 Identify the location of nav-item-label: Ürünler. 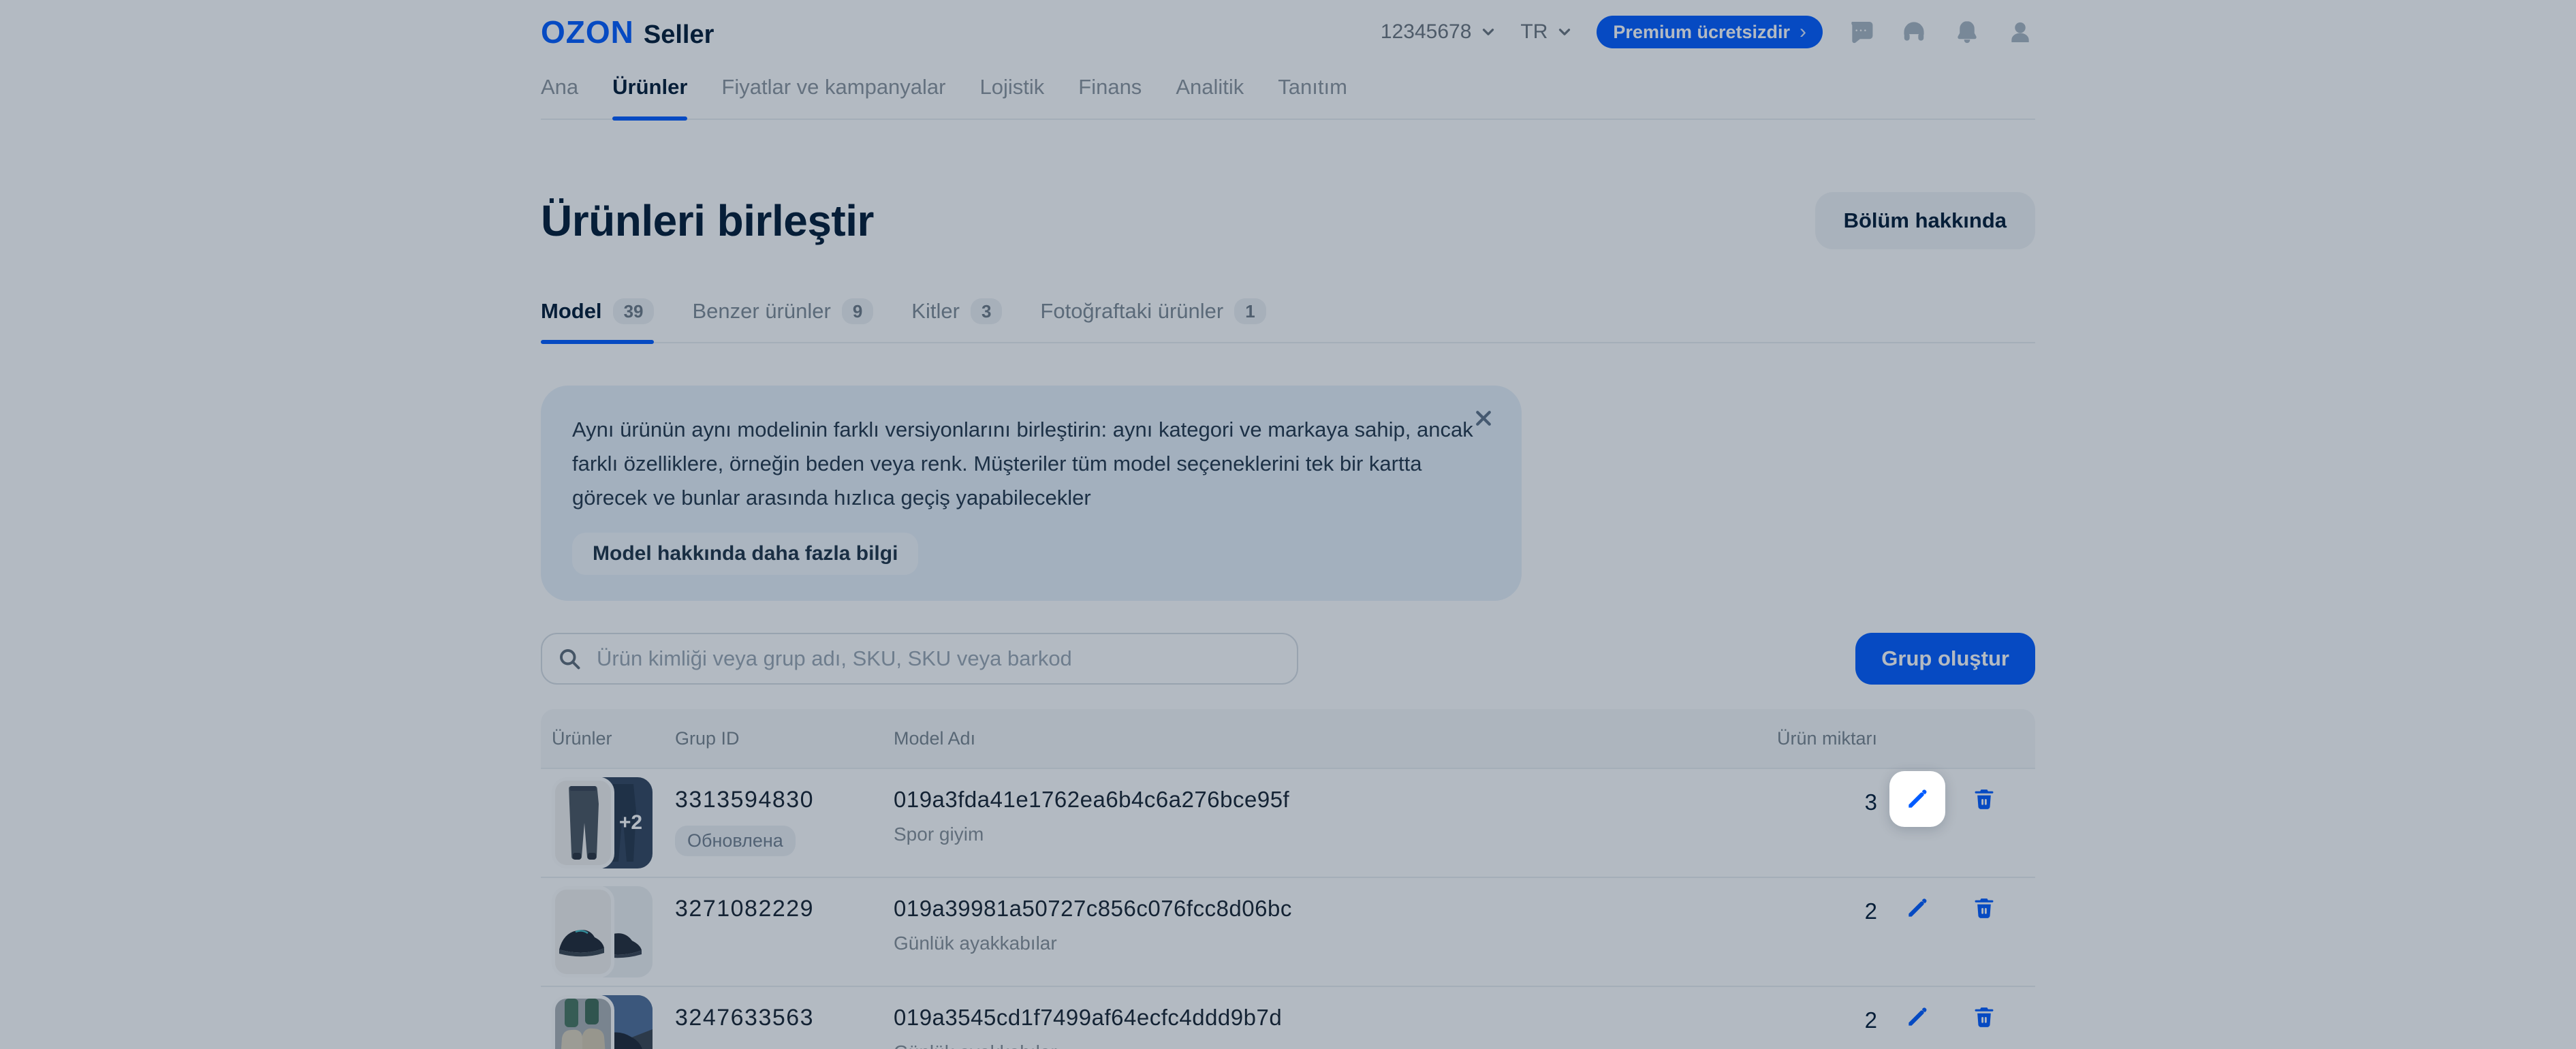
(650, 87).